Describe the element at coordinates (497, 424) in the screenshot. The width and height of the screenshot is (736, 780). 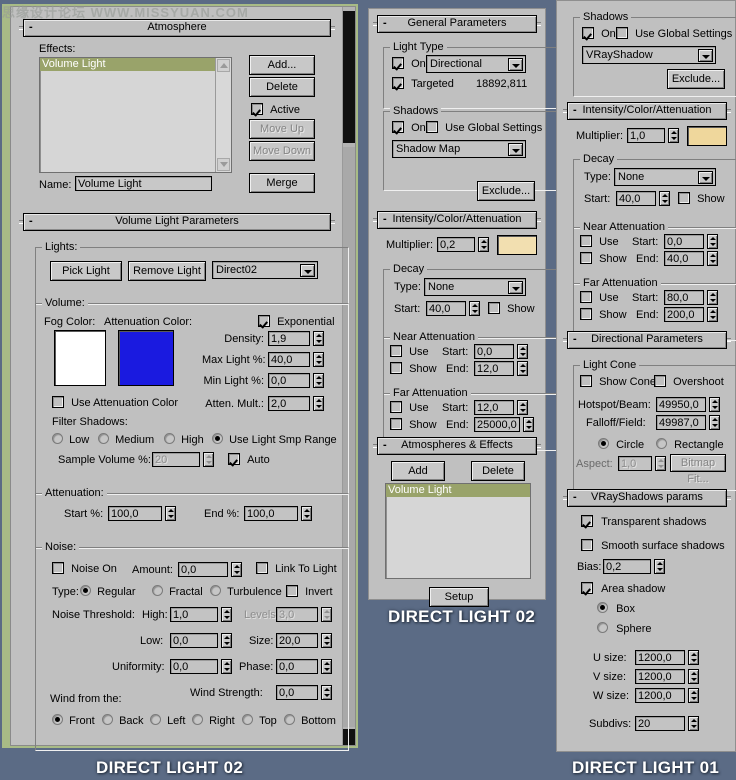
I see `far-end-input-middle: 25000,0` at that location.